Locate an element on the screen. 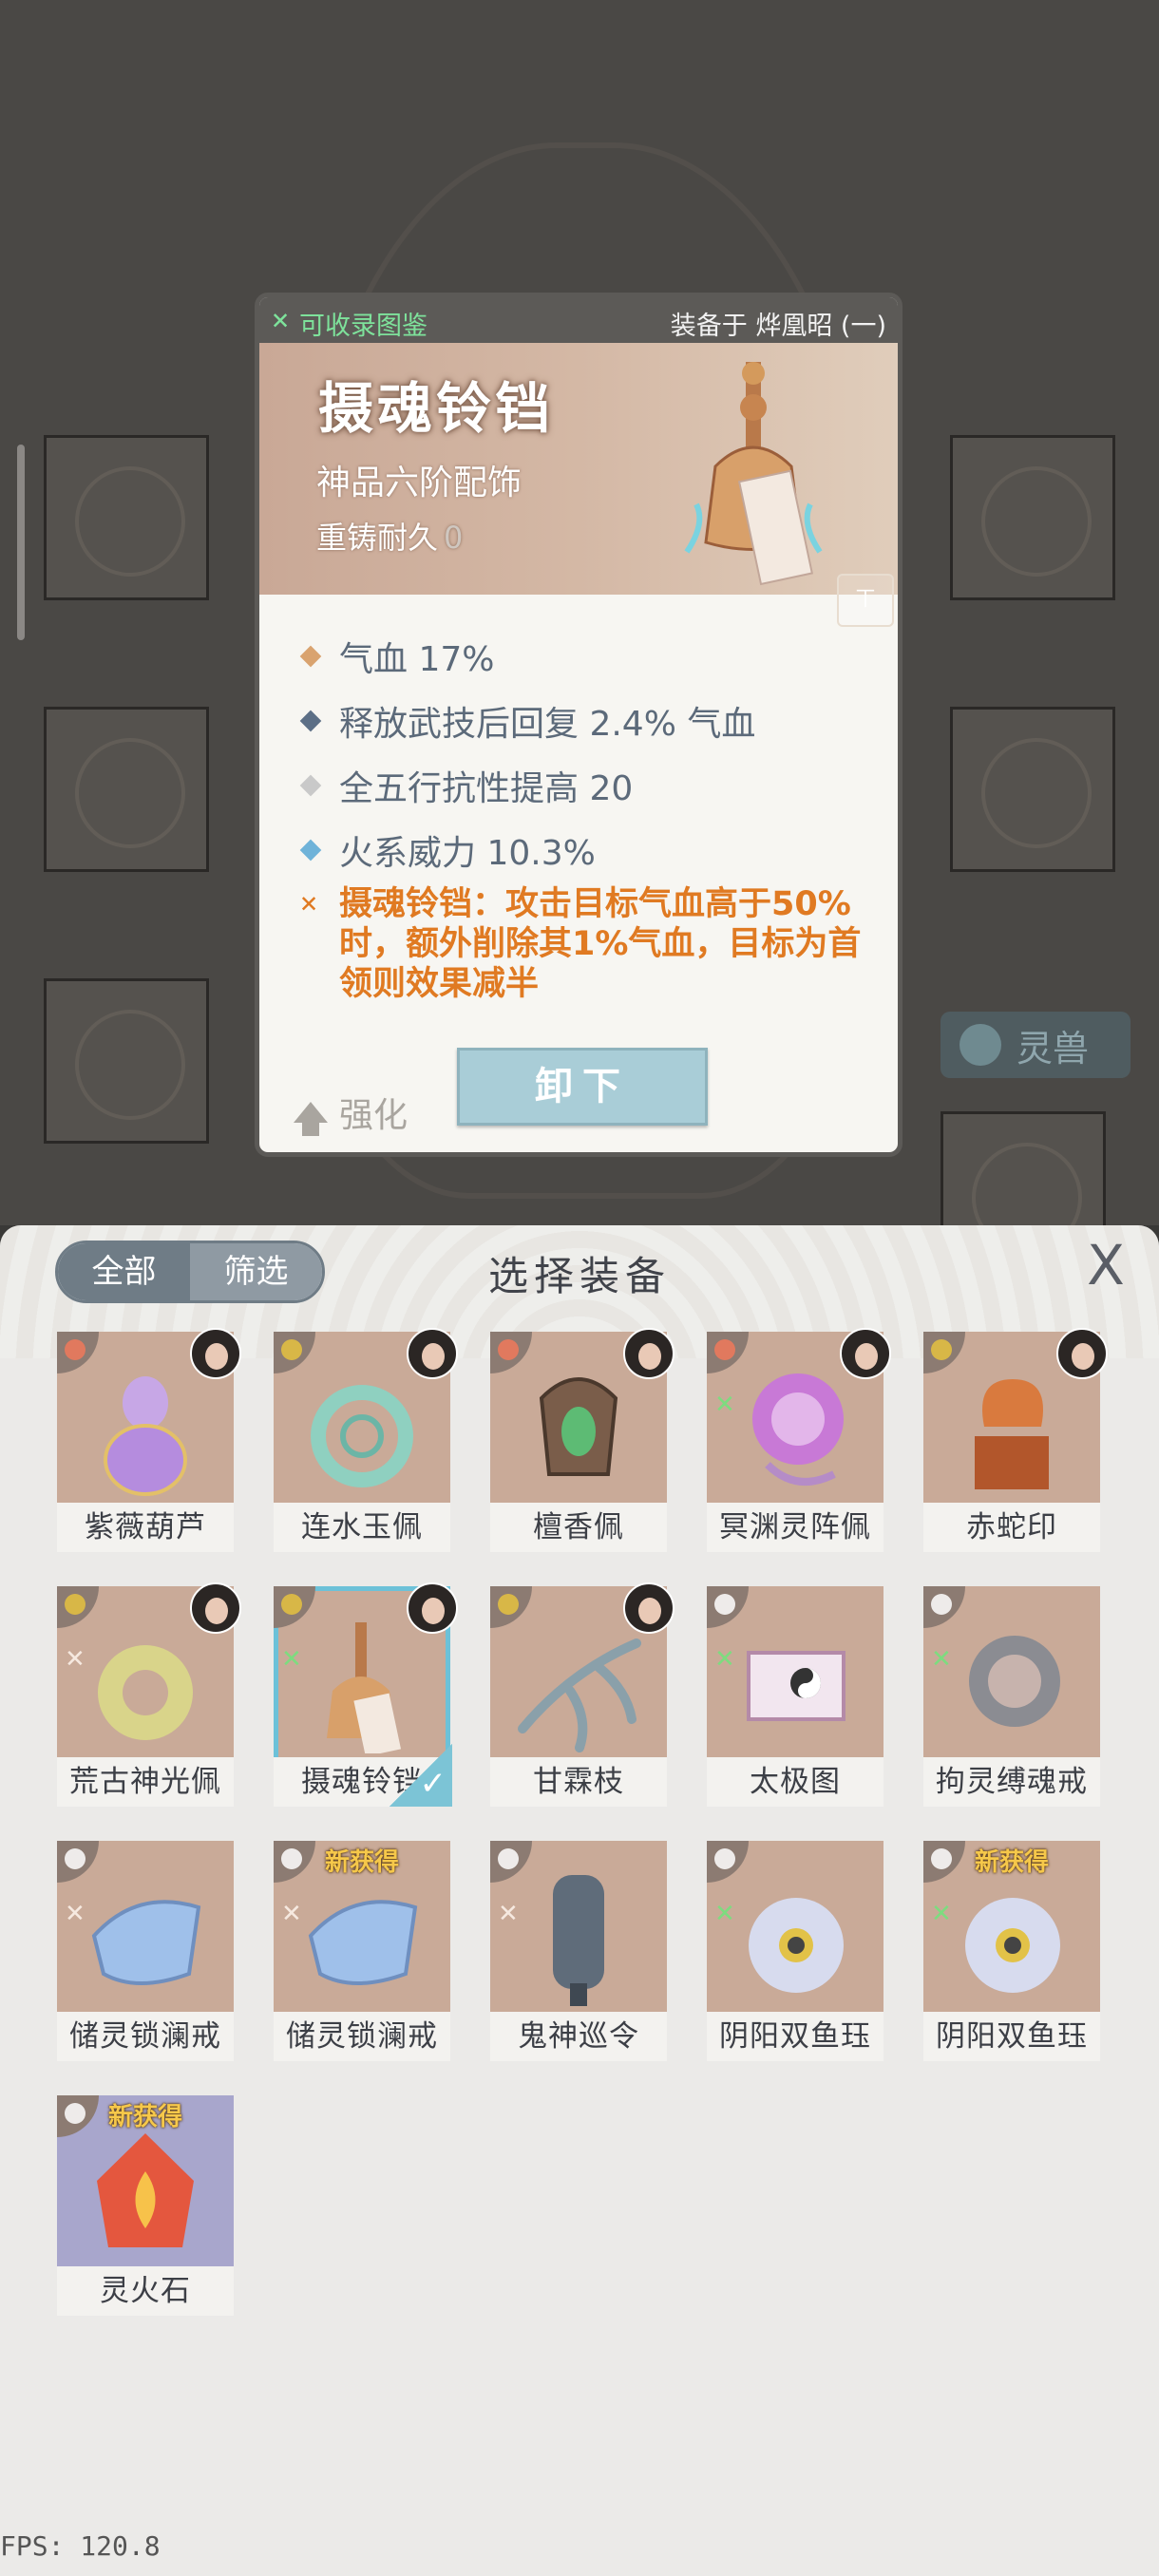 The width and height of the screenshot is (1159, 2576). selected-check-icon is located at coordinates (421, 1775).